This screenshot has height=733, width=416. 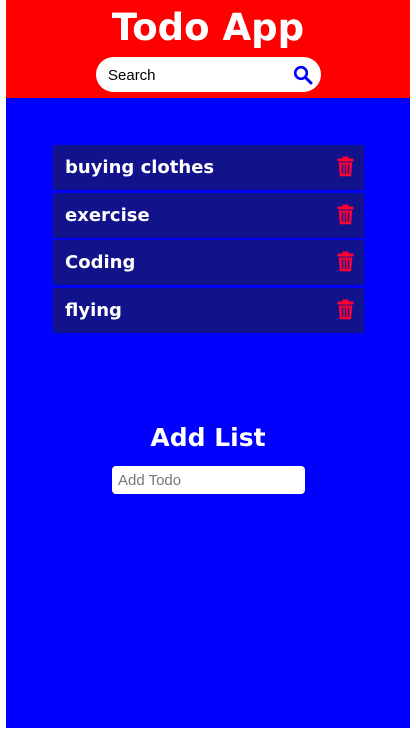 What do you see at coordinates (208, 27) in the screenshot?
I see `app-title: Todo App` at bounding box center [208, 27].